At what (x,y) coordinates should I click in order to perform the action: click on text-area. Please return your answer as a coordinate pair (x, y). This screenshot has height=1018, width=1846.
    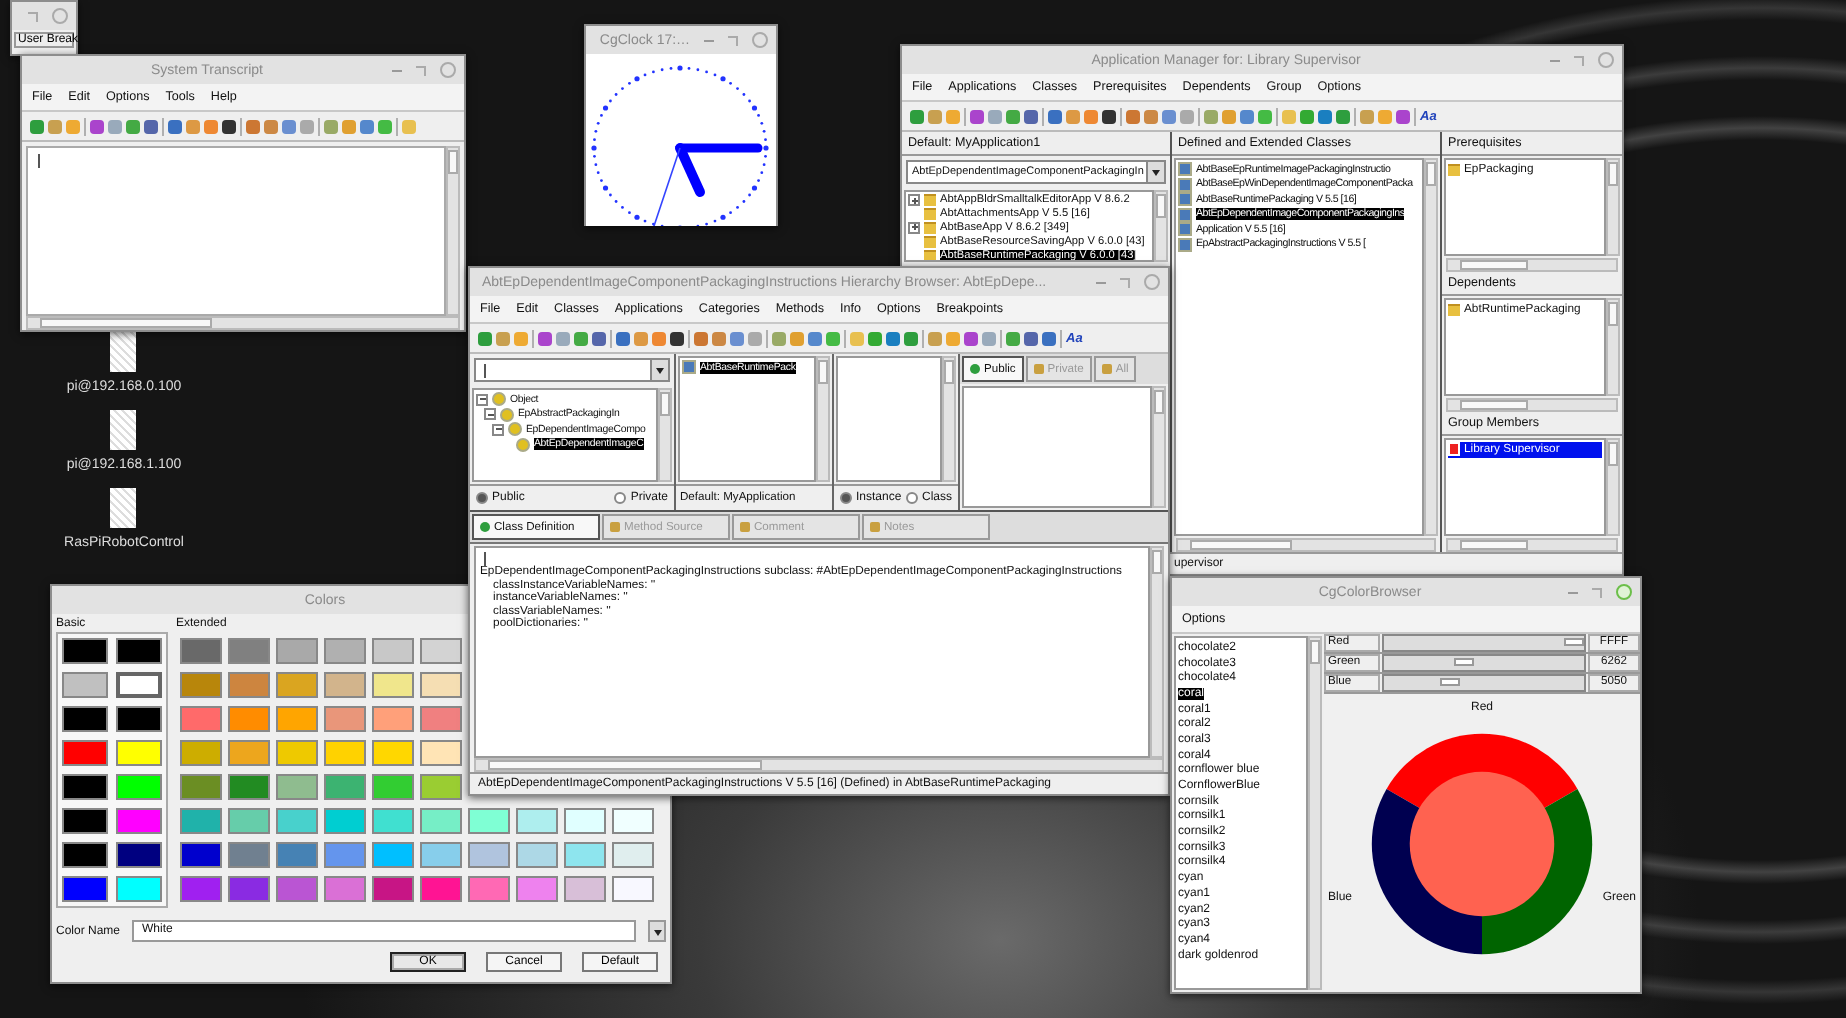
    Looking at the image, I should click on (236, 231).